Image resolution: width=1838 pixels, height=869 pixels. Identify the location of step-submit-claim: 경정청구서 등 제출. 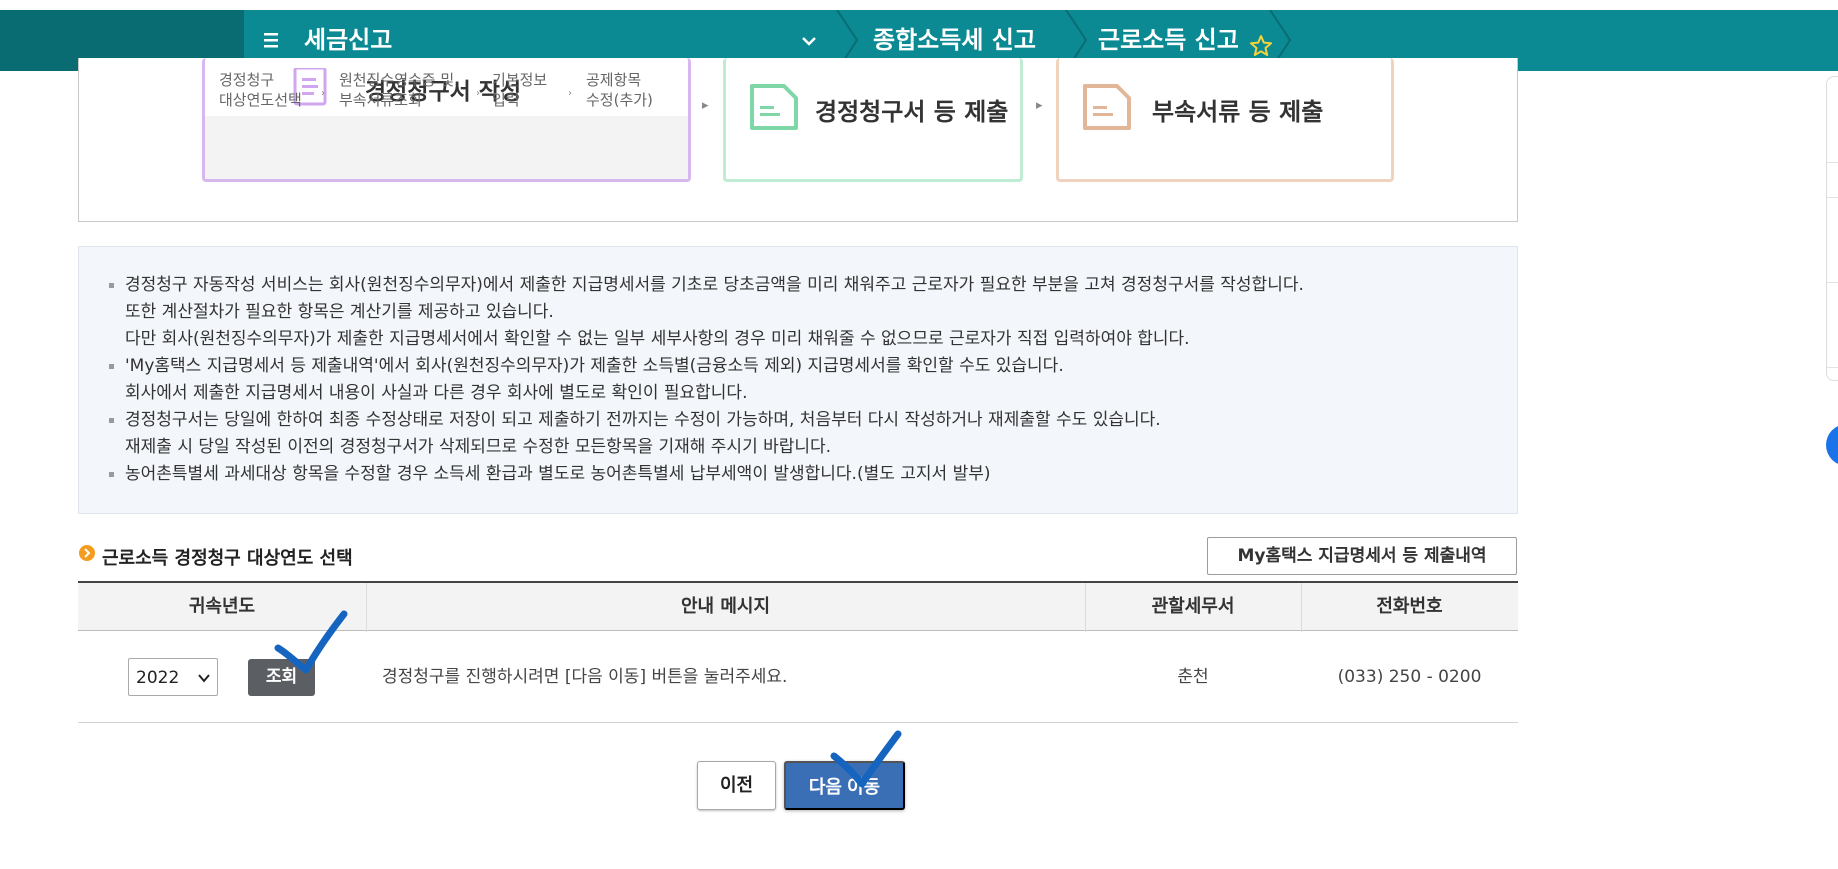
(873, 120).